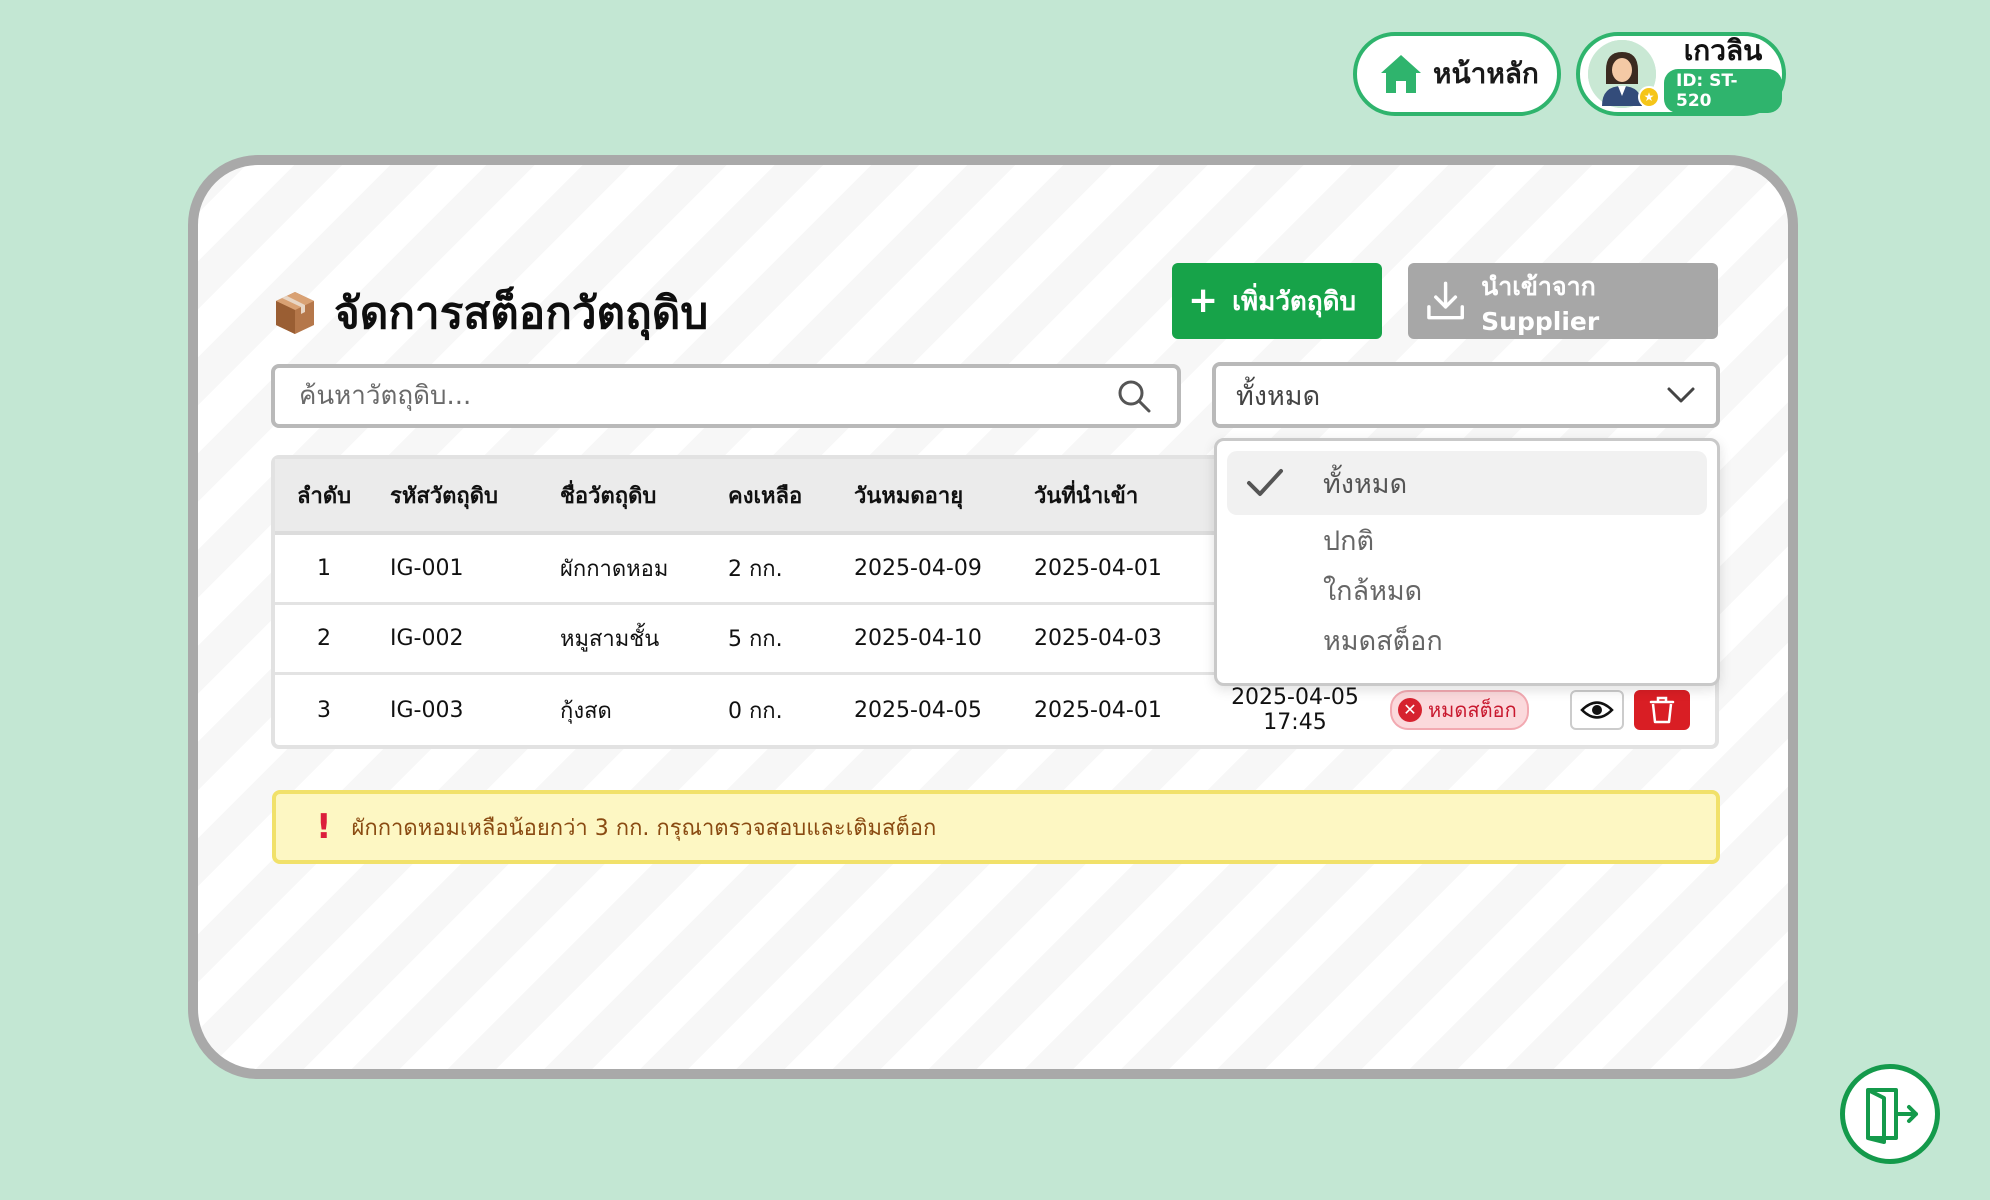  Describe the element at coordinates (1349, 541) in the screenshot. I see `filter-option-label: ปกติ` at that location.